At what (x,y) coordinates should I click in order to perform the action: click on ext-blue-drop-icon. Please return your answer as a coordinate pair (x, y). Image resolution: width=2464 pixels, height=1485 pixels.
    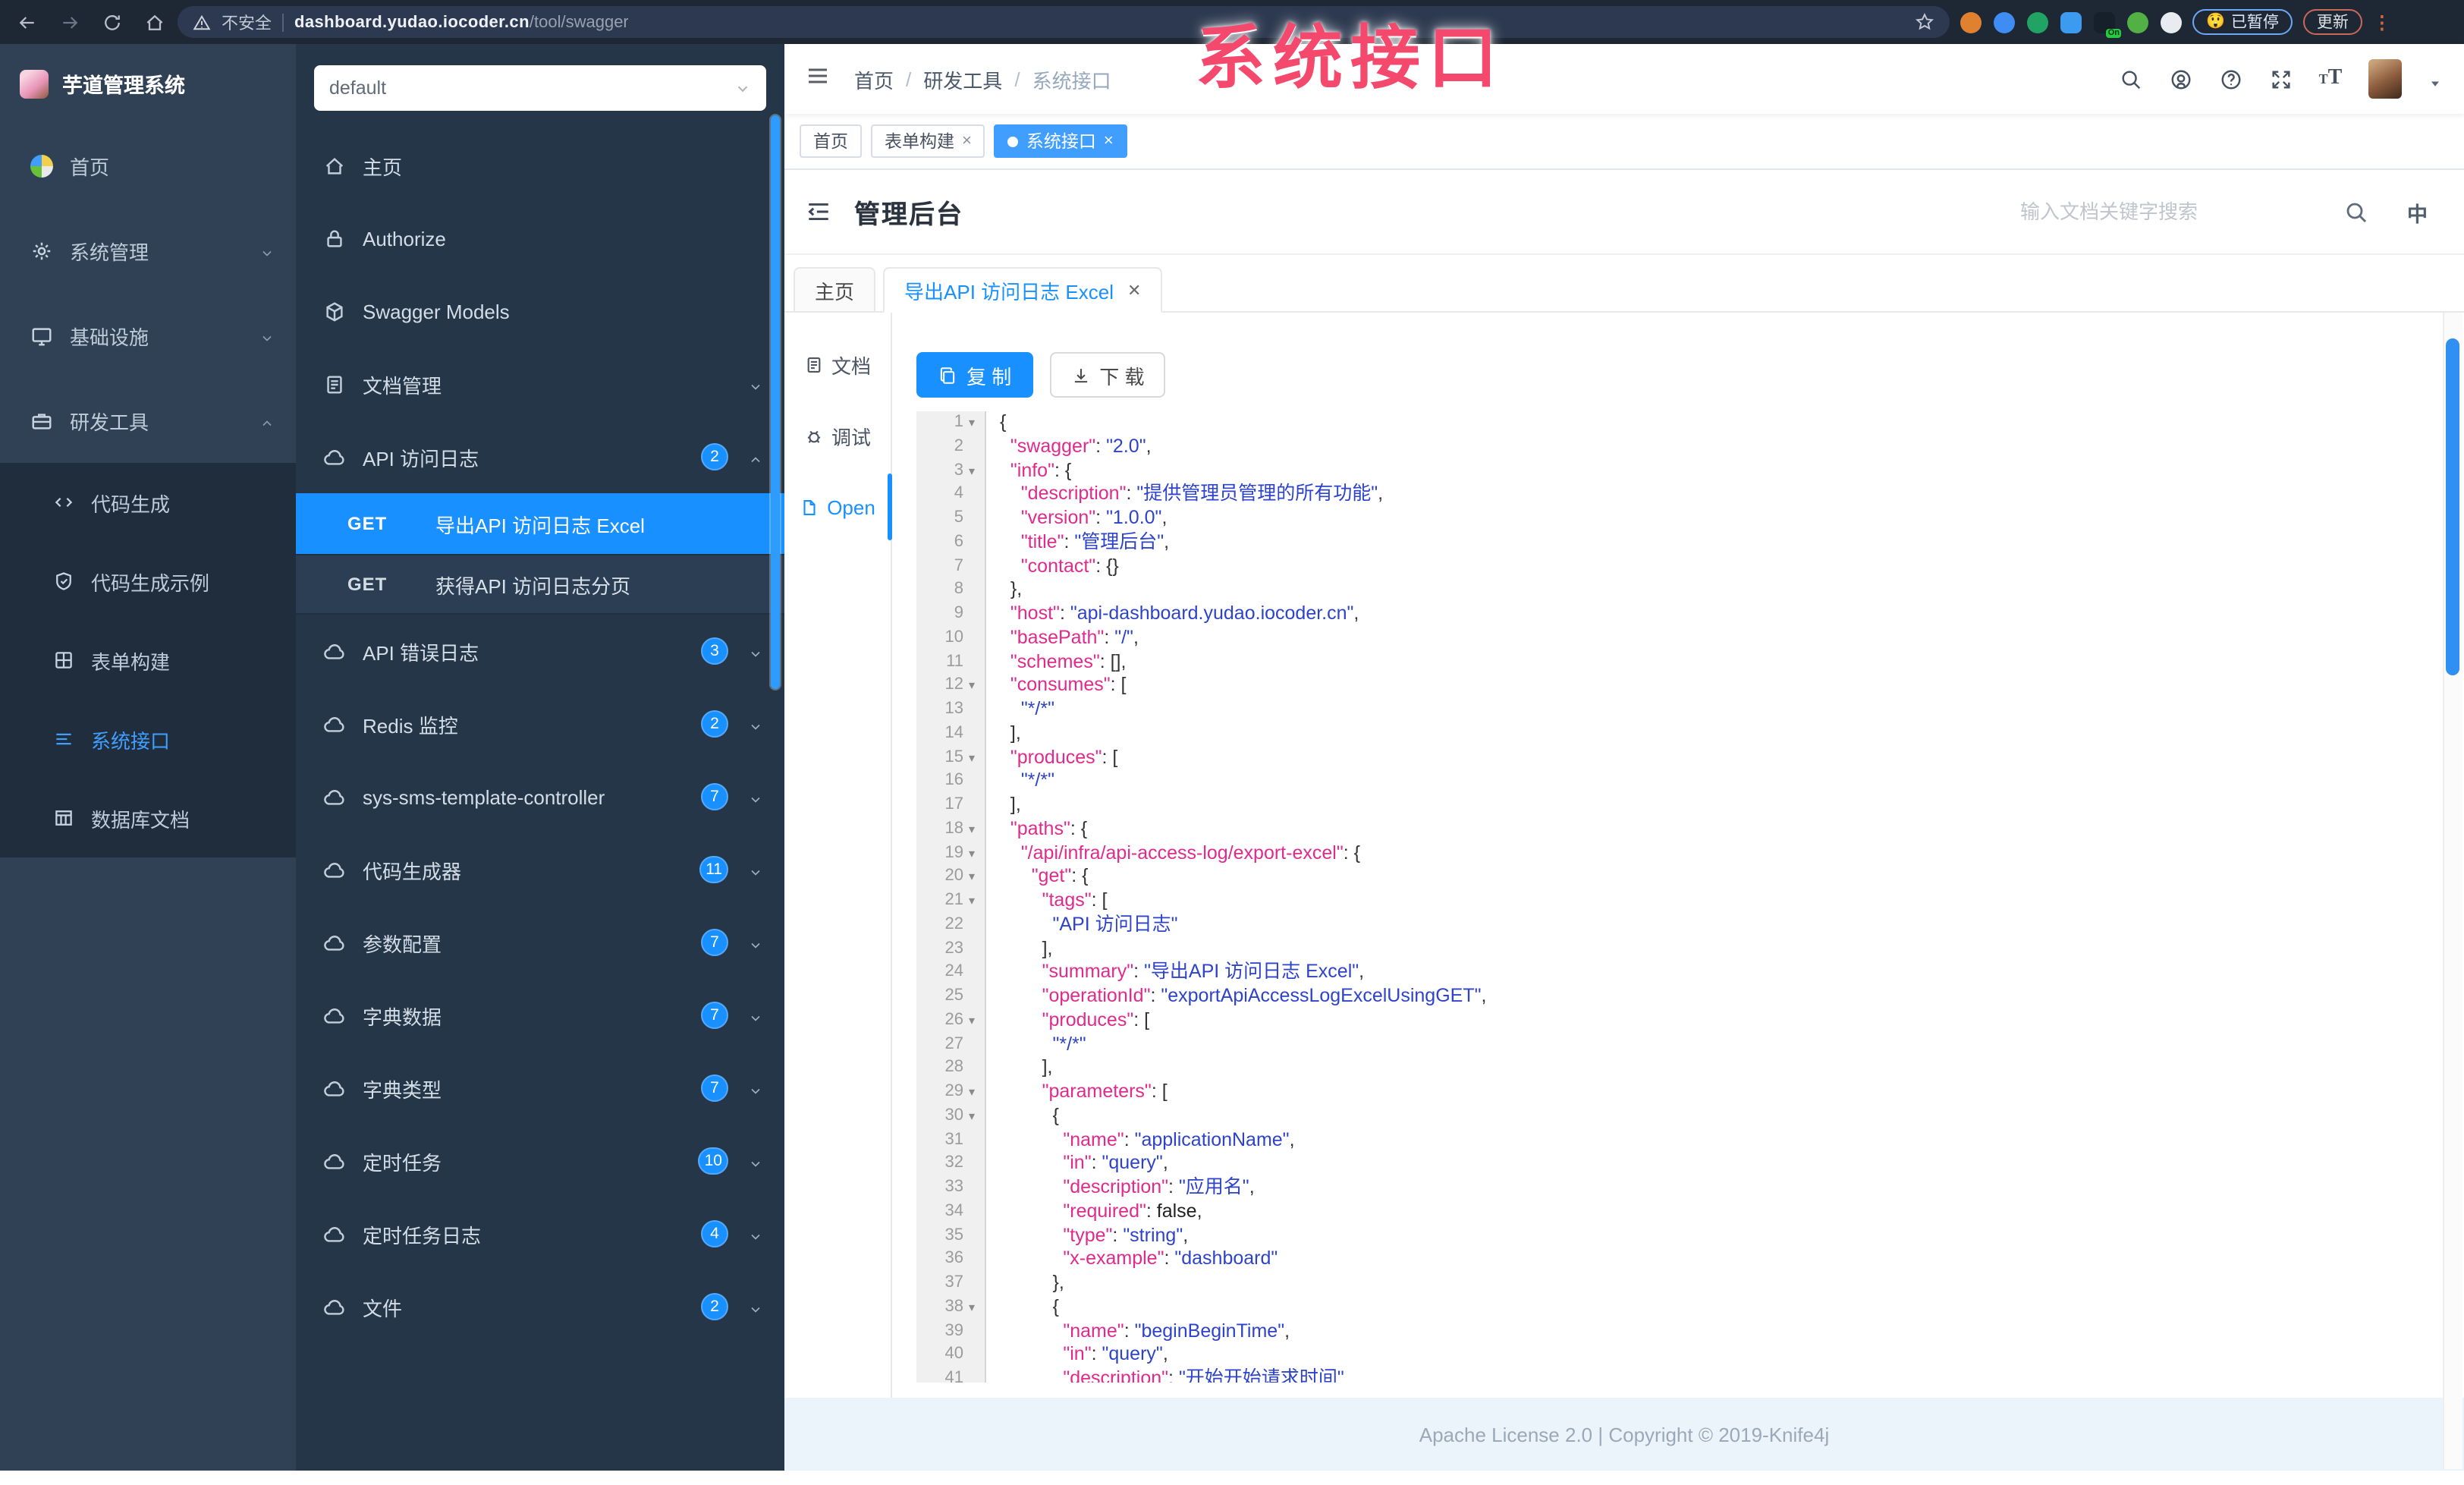
    Looking at the image, I should click on (2004, 22).